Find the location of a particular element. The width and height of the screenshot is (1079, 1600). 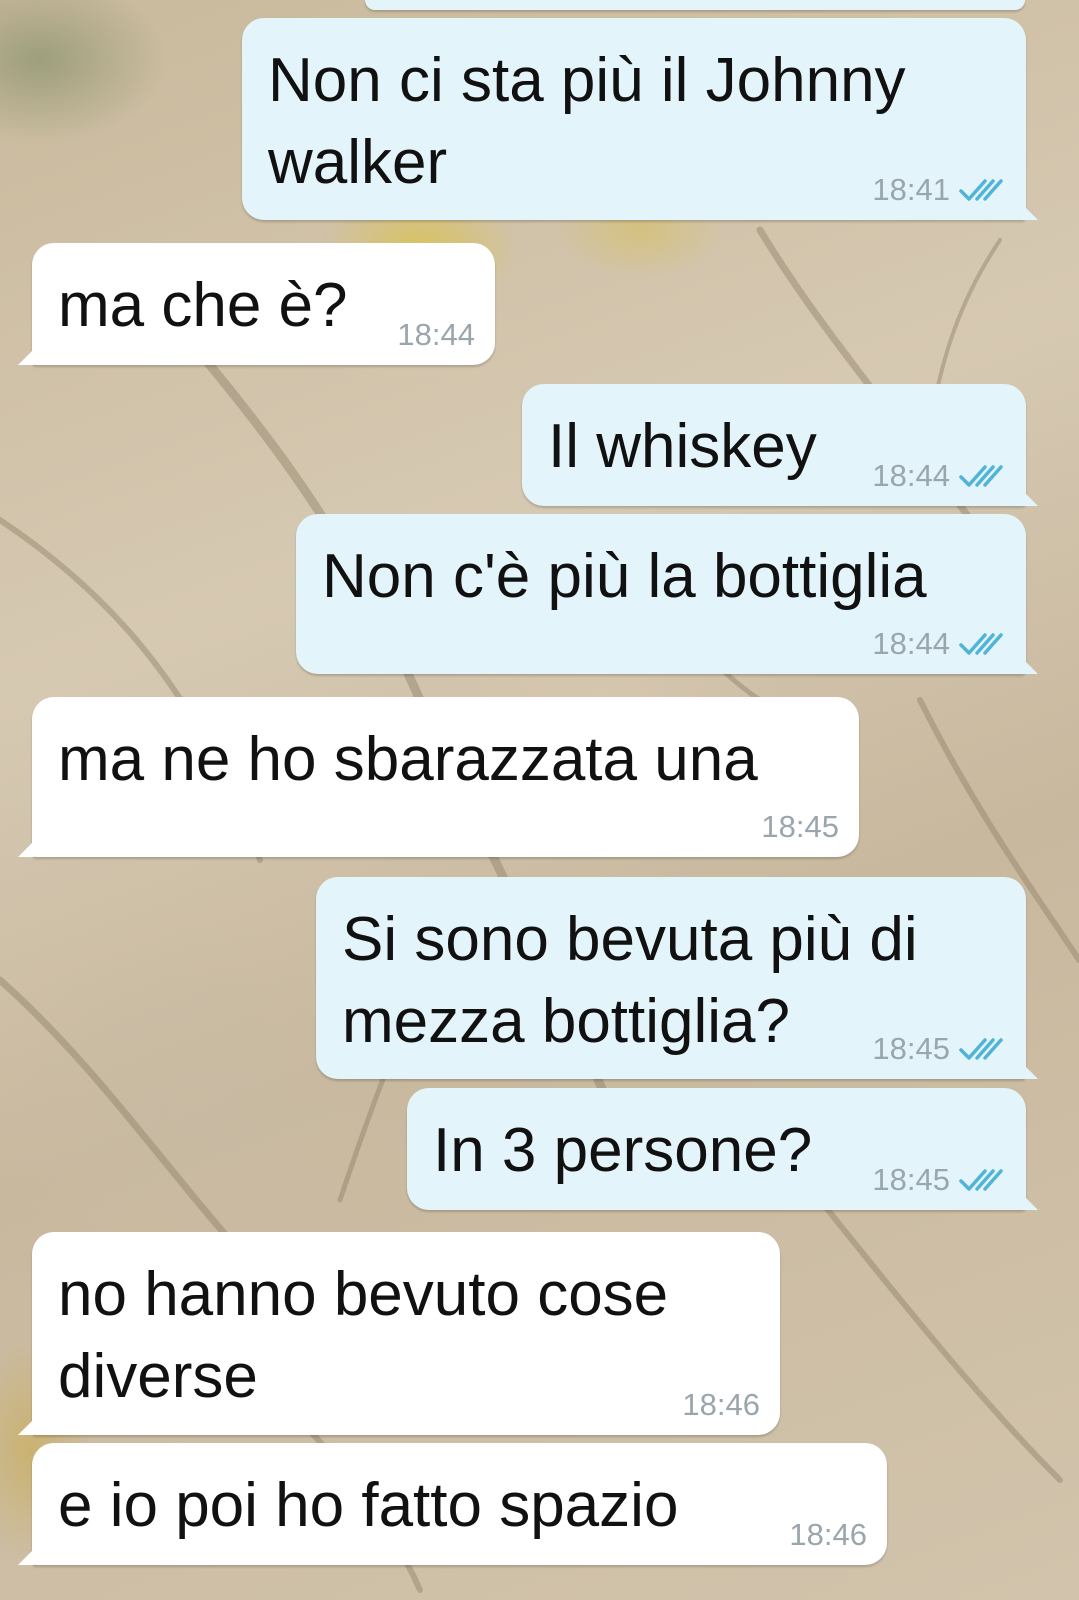

message-text: Non c'è più la bottiglia is located at coordinates (624, 576).